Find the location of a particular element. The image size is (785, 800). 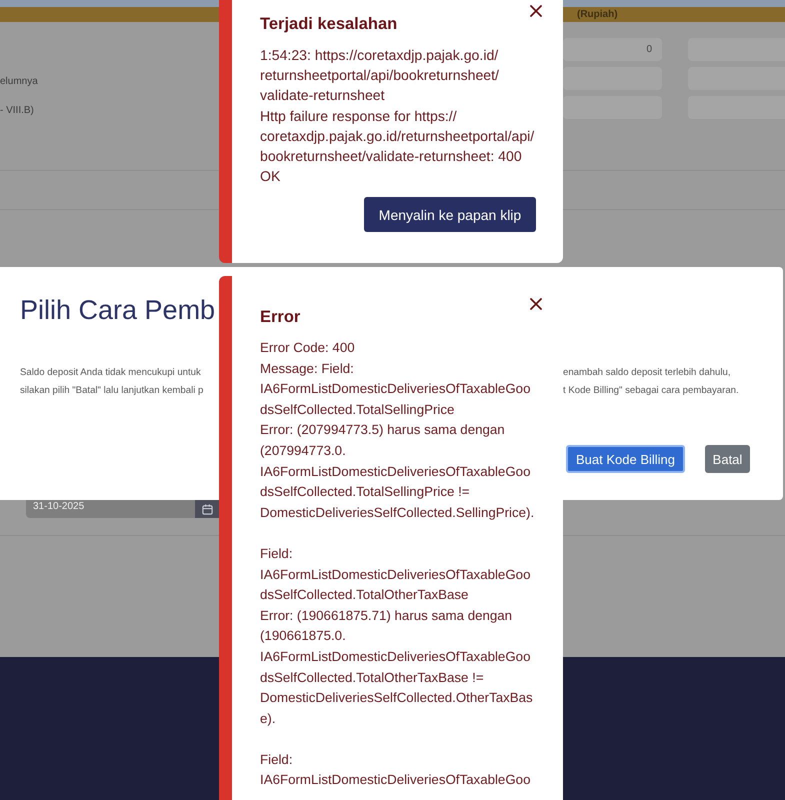

form-label: elumnya is located at coordinates (19, 81).